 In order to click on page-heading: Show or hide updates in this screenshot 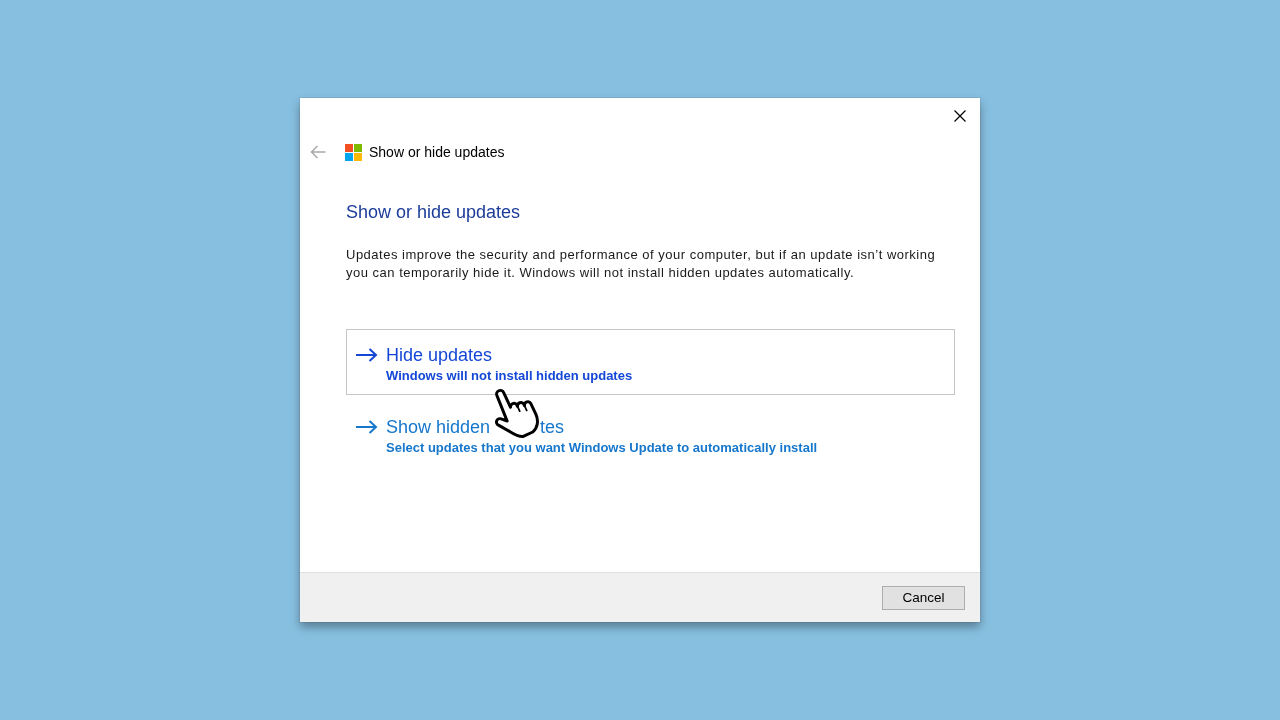, I will do `click(433, 212)`.